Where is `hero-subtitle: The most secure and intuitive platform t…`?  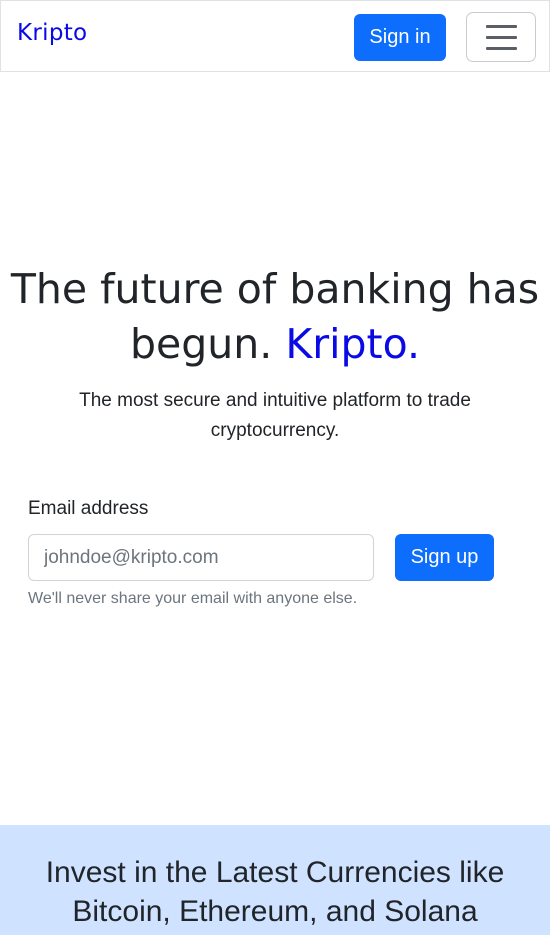 hero-subtitle: The most secure and intuitive platform t… is located at coordinates (275, 415).